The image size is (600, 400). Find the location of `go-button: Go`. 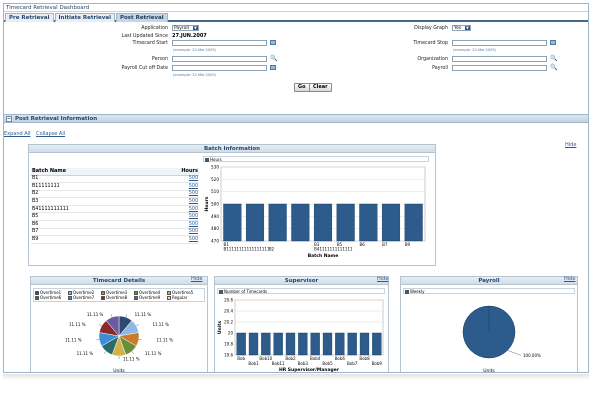

go-button: Go is located at coordinates (302, 87).